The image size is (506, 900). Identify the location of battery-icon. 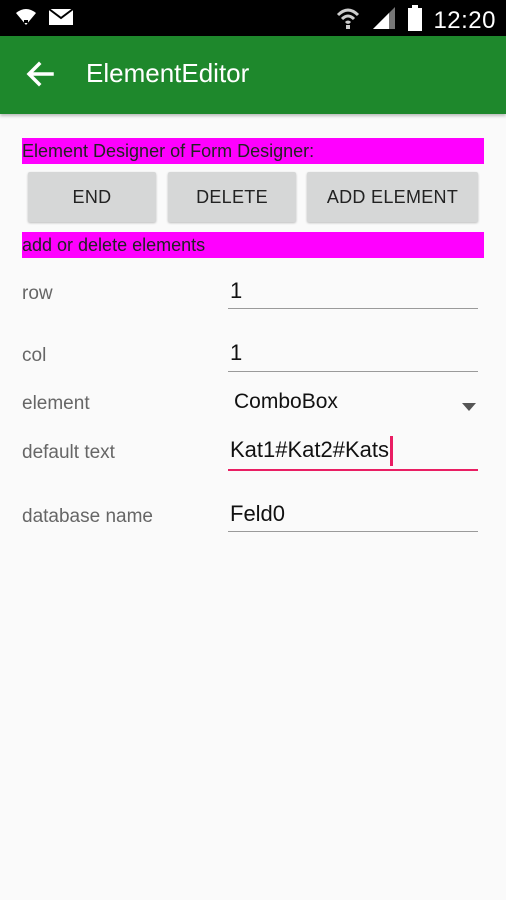
(415, 20).